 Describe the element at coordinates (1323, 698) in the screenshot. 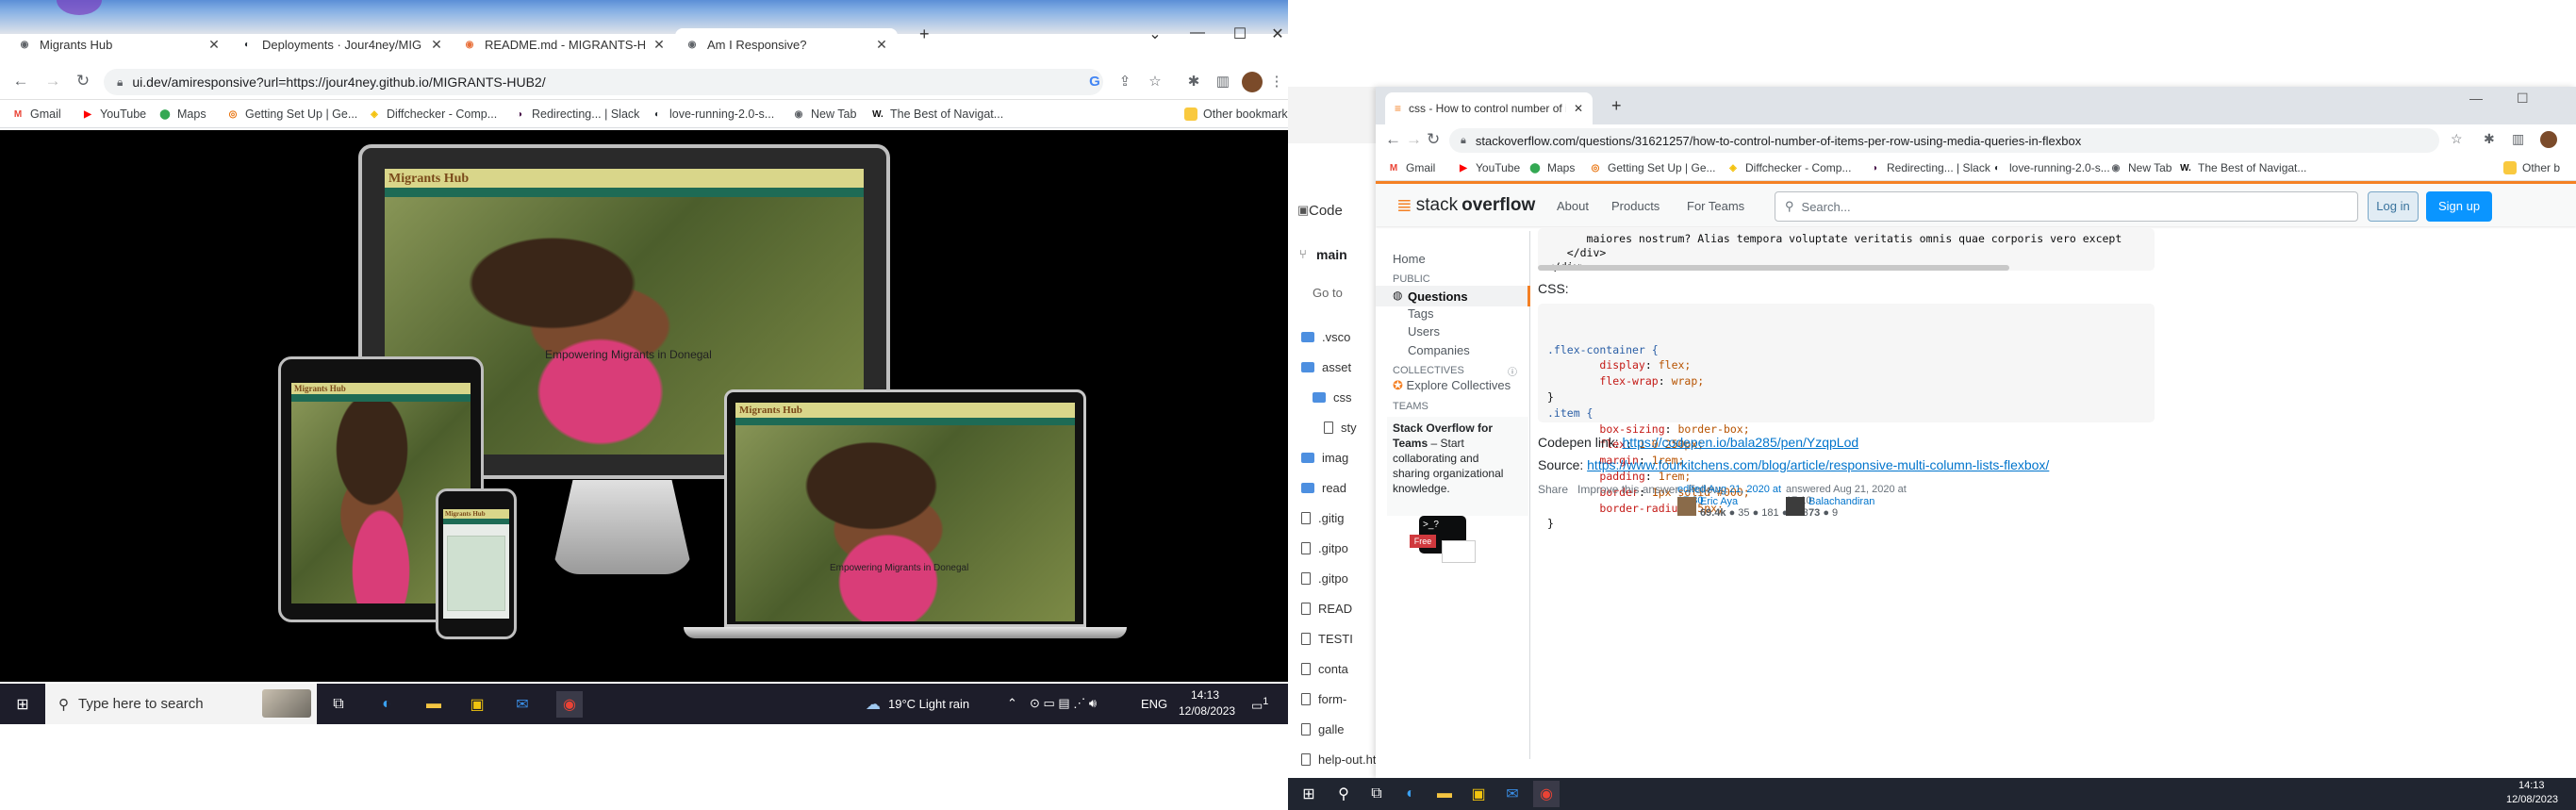

I see `explorer-file: form-` at that location.